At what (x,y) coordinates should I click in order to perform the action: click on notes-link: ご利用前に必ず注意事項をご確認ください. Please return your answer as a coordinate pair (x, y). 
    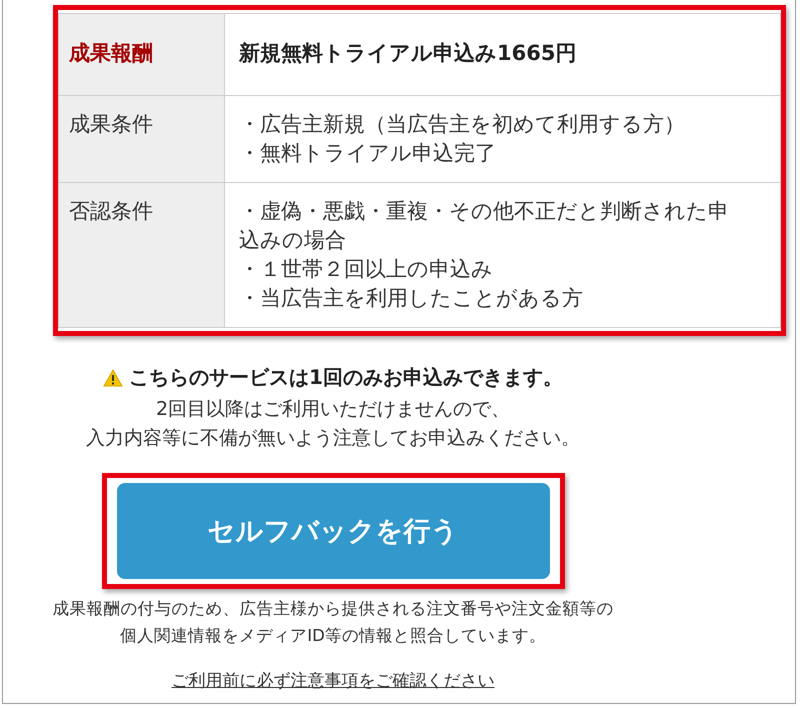
    Looking at the image, I should click on (333, 680).